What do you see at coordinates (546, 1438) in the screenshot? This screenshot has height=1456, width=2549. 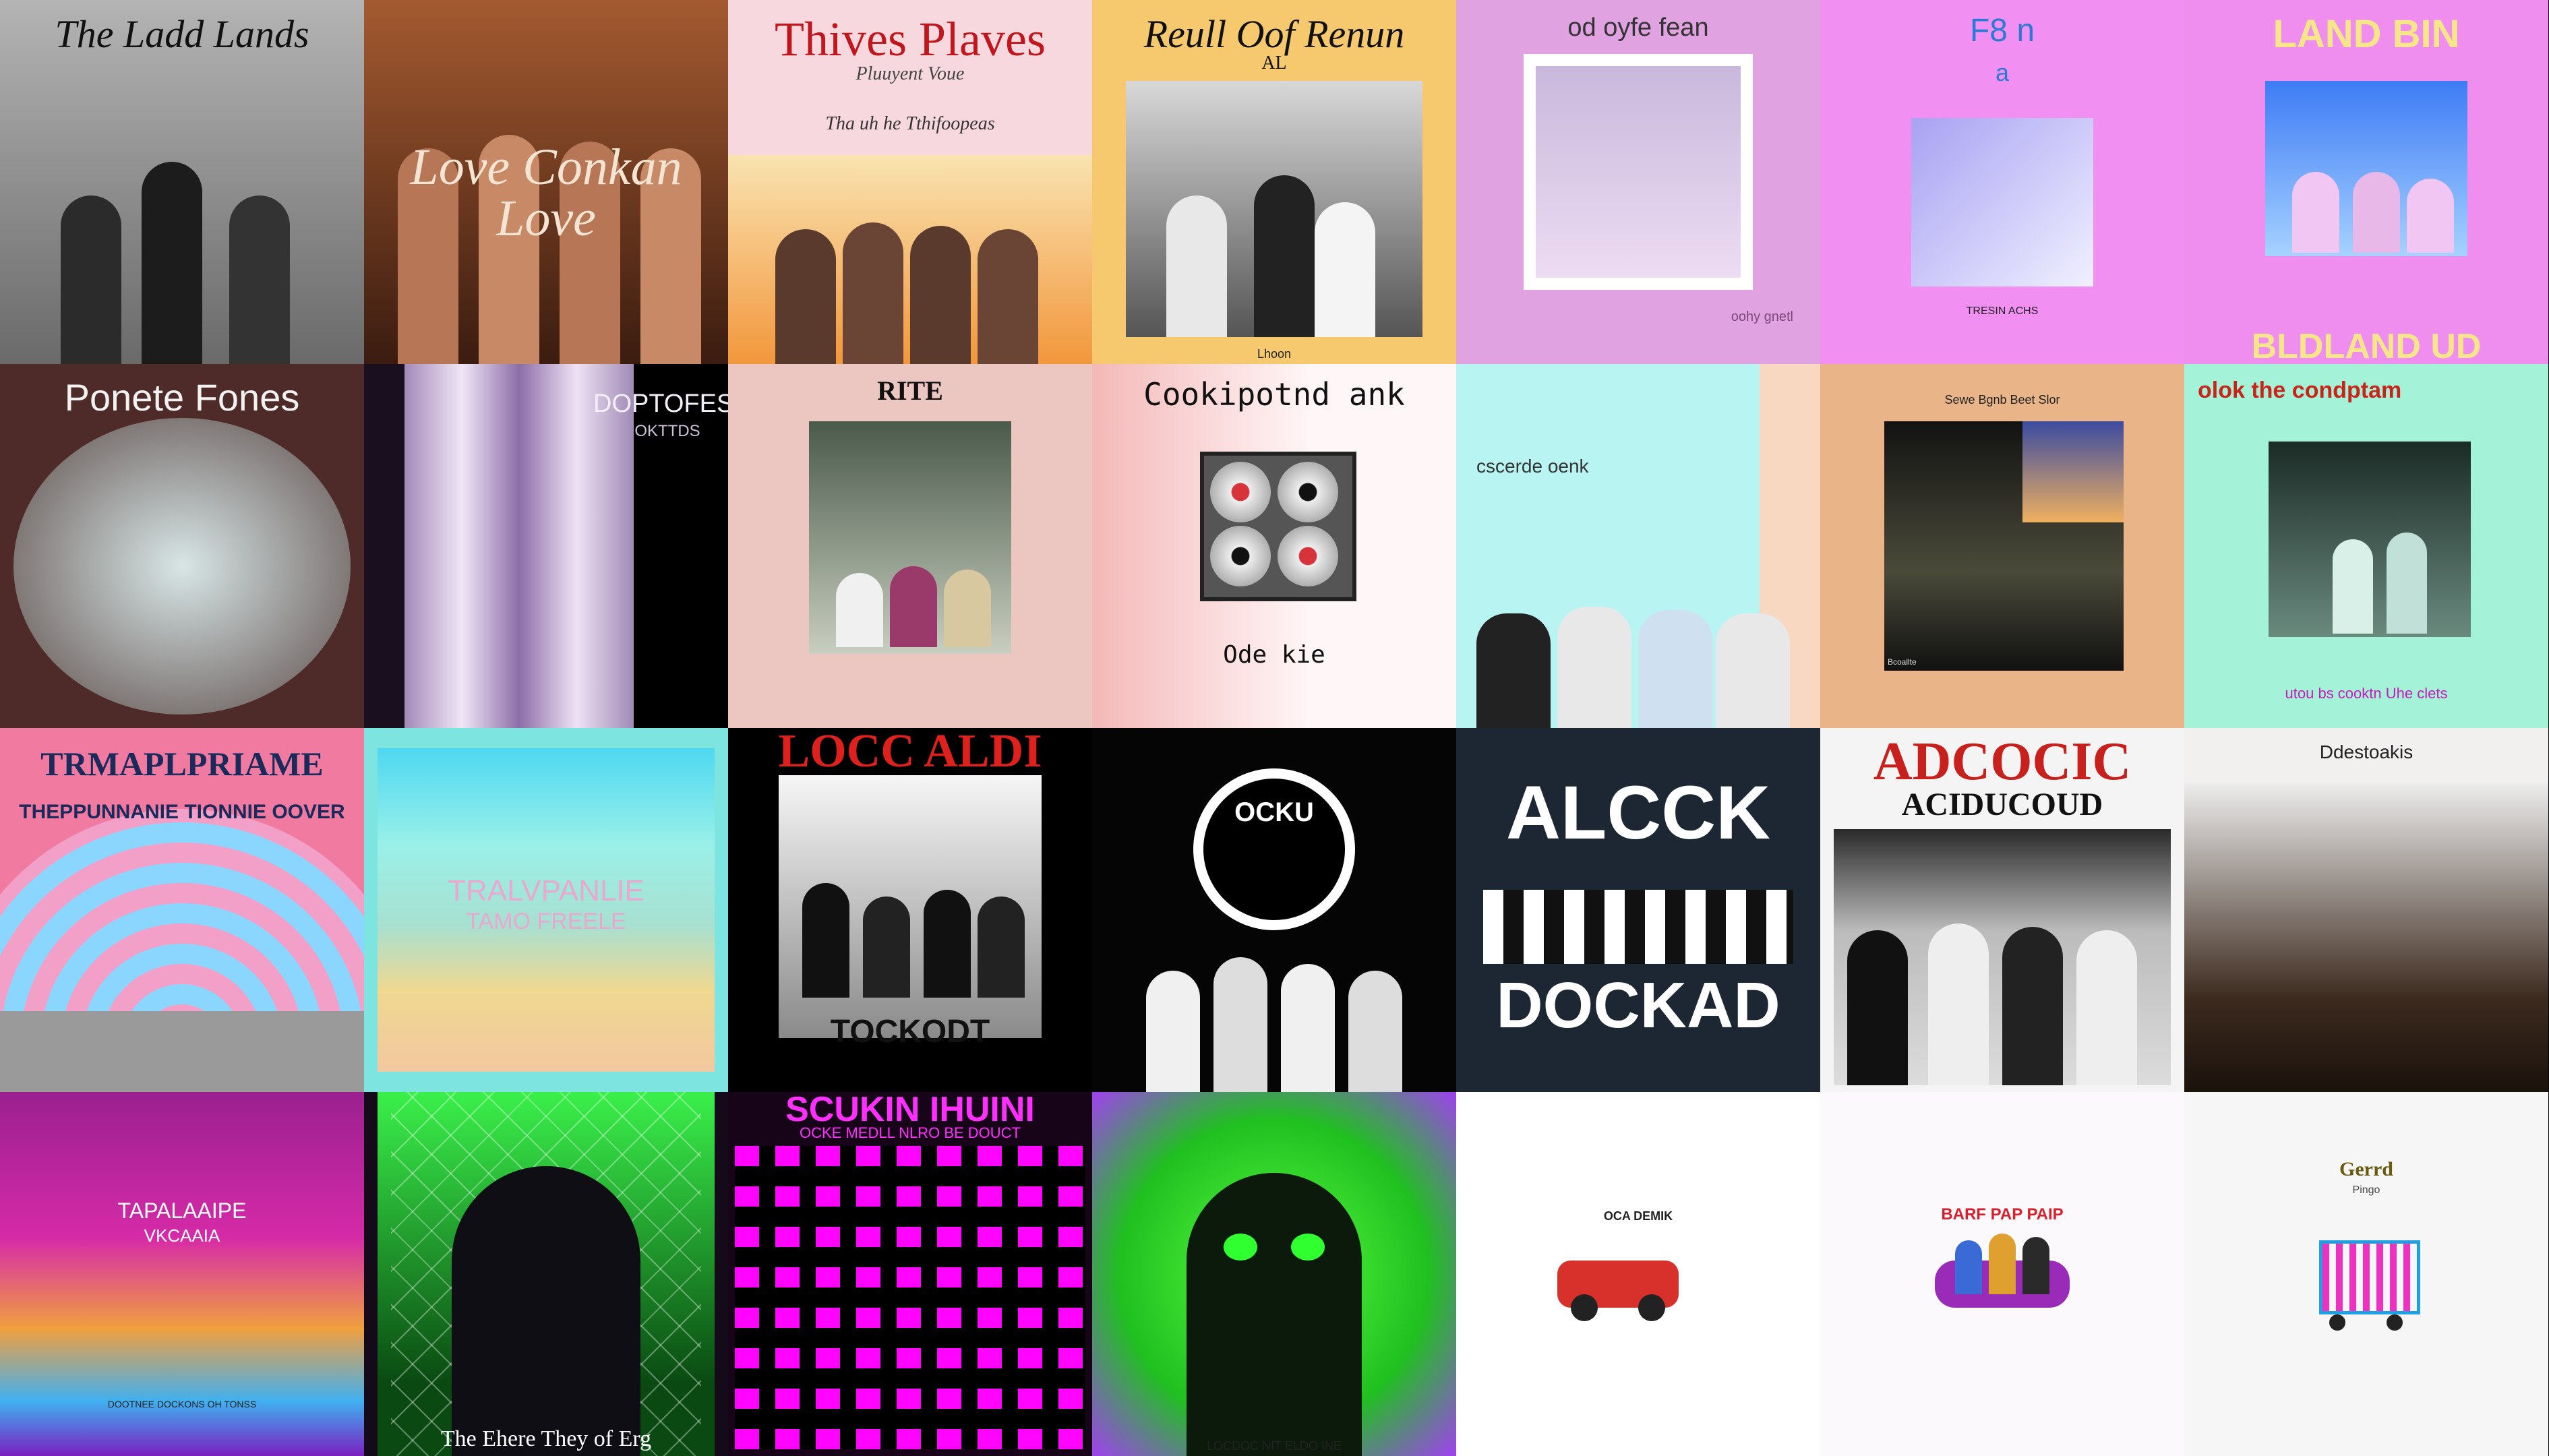 I see `album-tagline: The Ehere They of Erg` at bounding box center [546, 1438].